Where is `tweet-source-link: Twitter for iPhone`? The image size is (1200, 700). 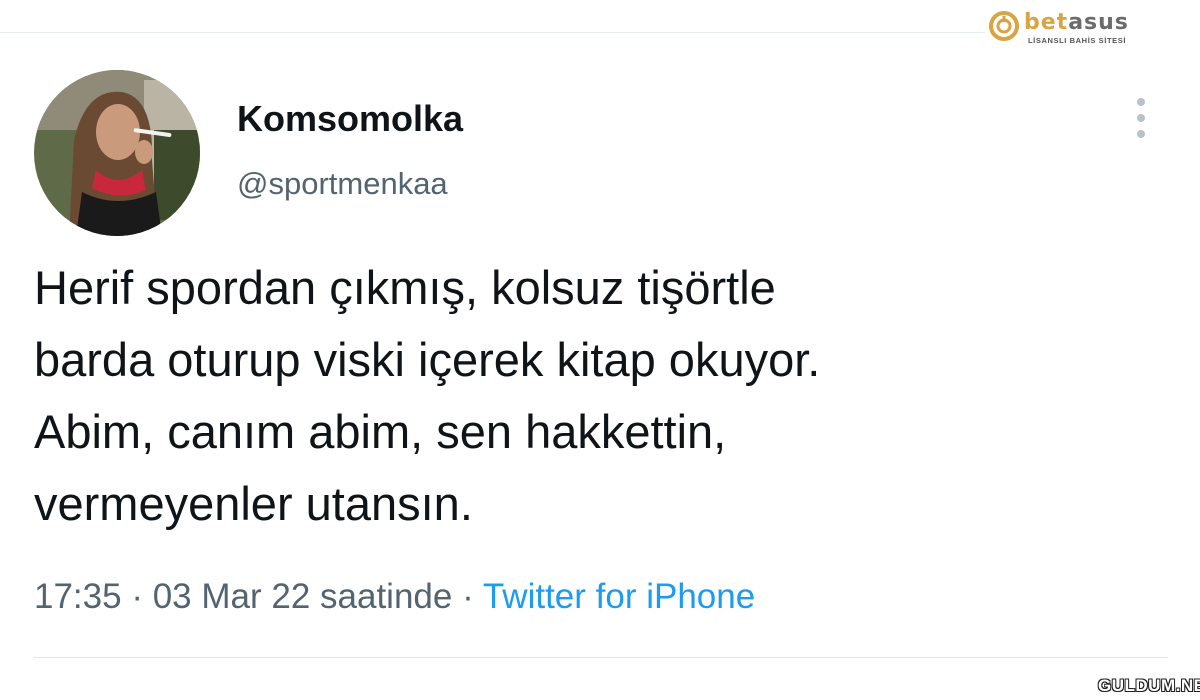
tweet-source-link: Twitter for iPhone is located at coordinates (619, 596).